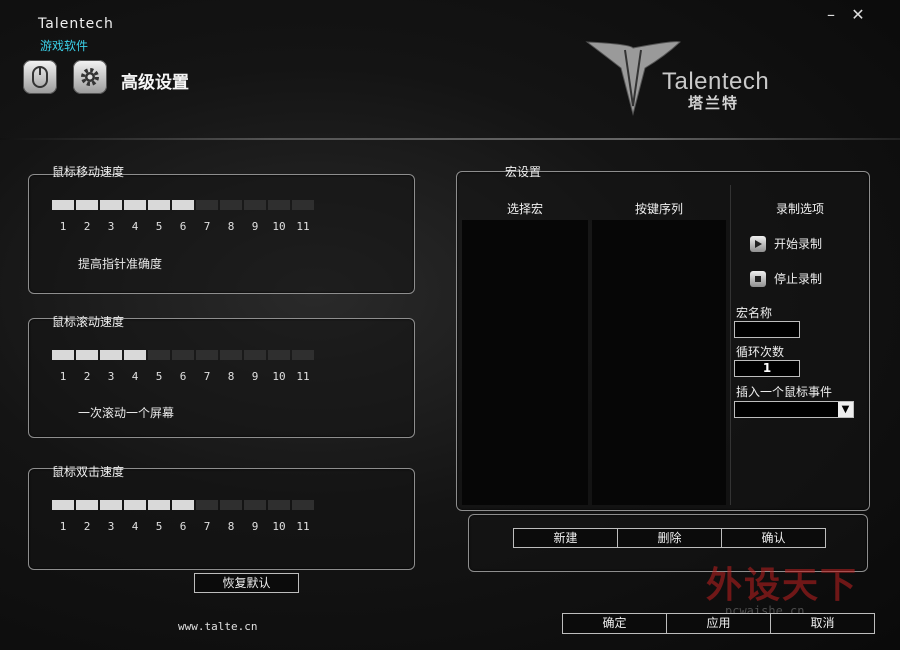  I want to click on scroll-speed-slider, so click(183, 355).